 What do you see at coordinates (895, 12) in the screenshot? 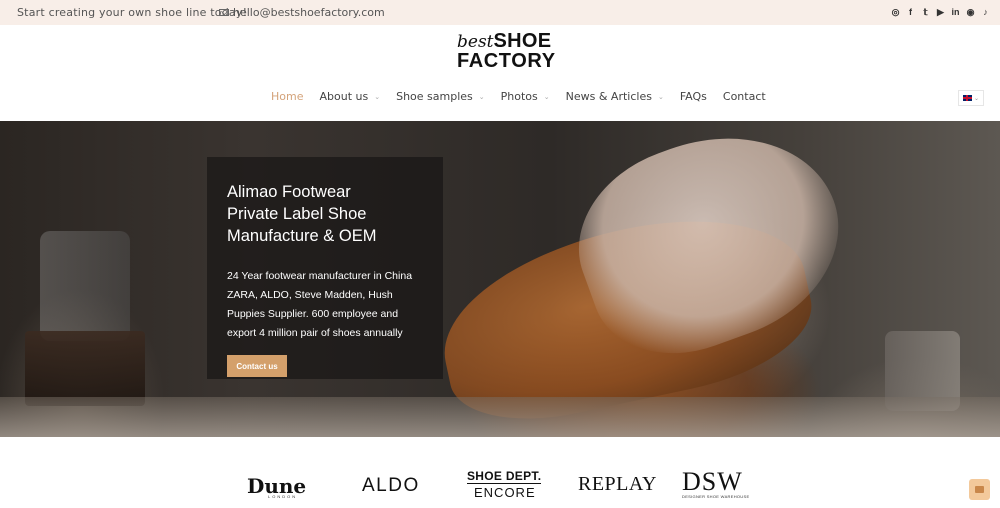
I see `whatsapp-icon: ◎` at bounding box center [895, 12].